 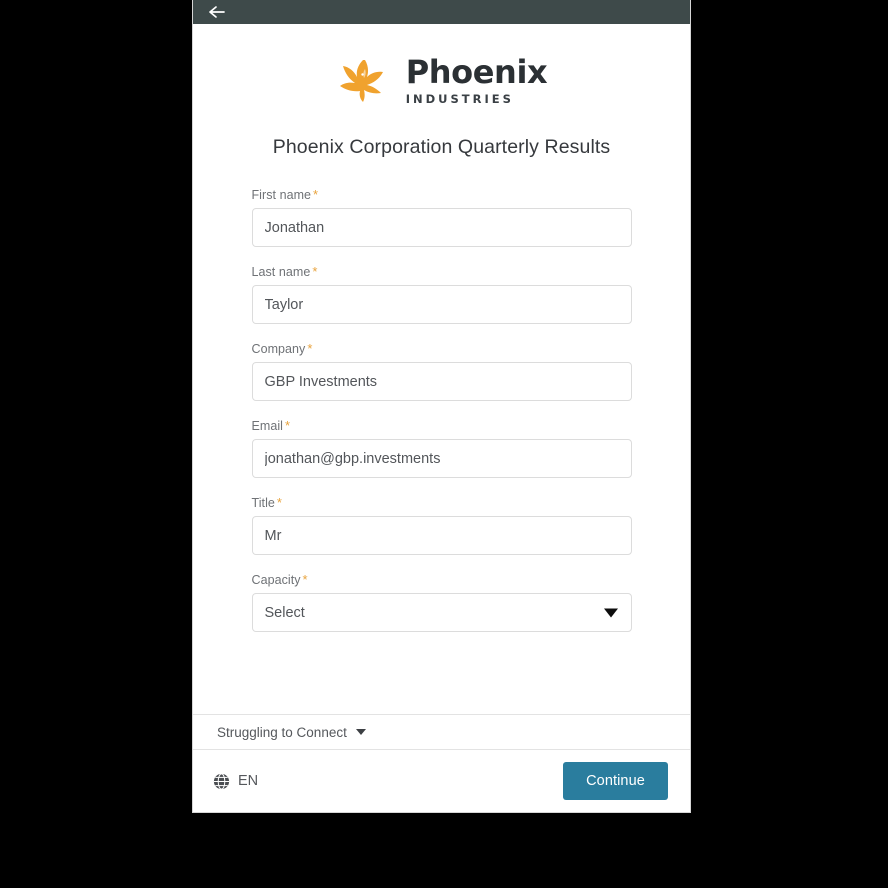 I want to click on label-text: Last name, so click(x=281, y=272).